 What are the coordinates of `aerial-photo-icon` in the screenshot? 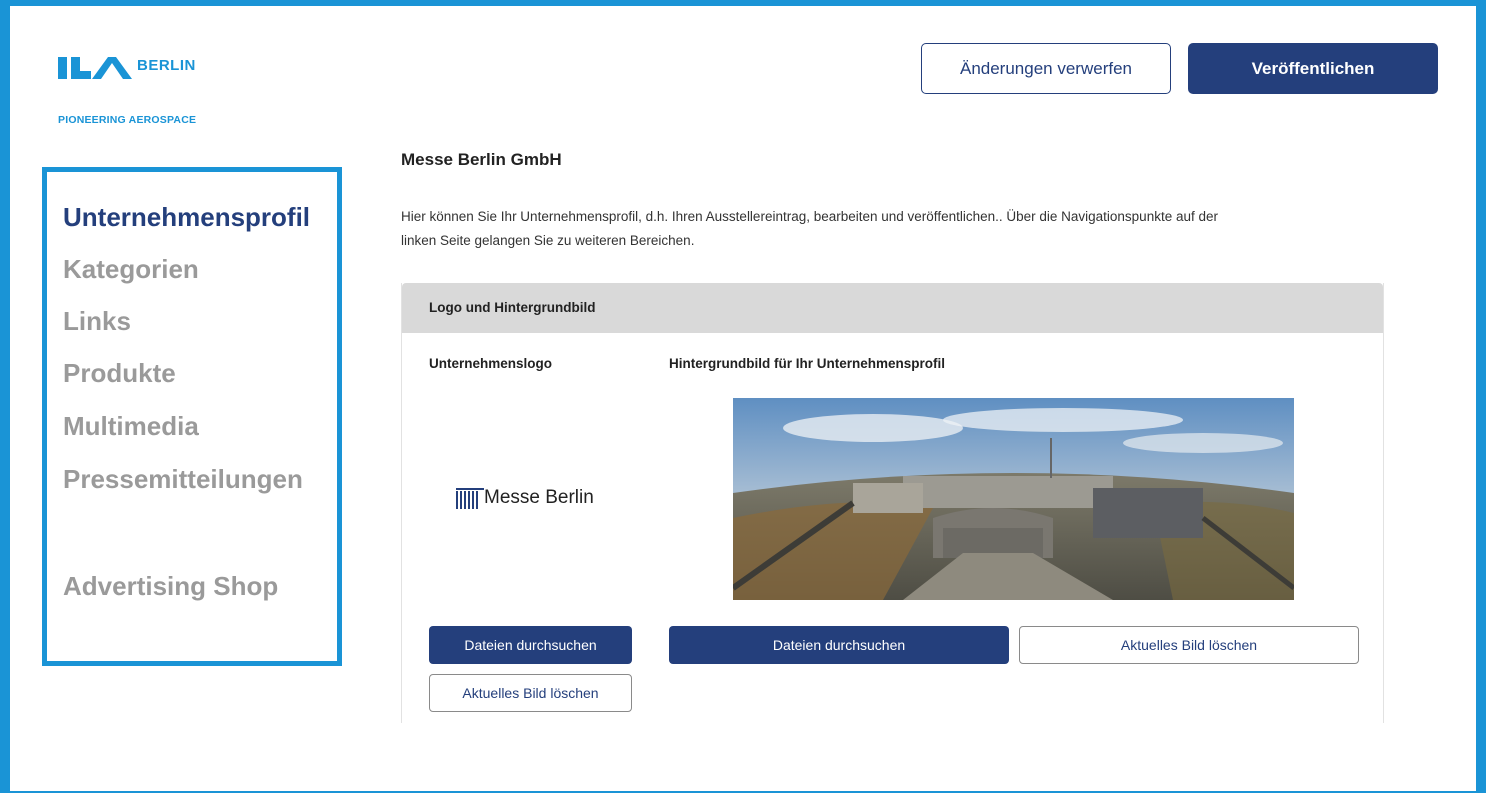 It's located at (1013, 499).